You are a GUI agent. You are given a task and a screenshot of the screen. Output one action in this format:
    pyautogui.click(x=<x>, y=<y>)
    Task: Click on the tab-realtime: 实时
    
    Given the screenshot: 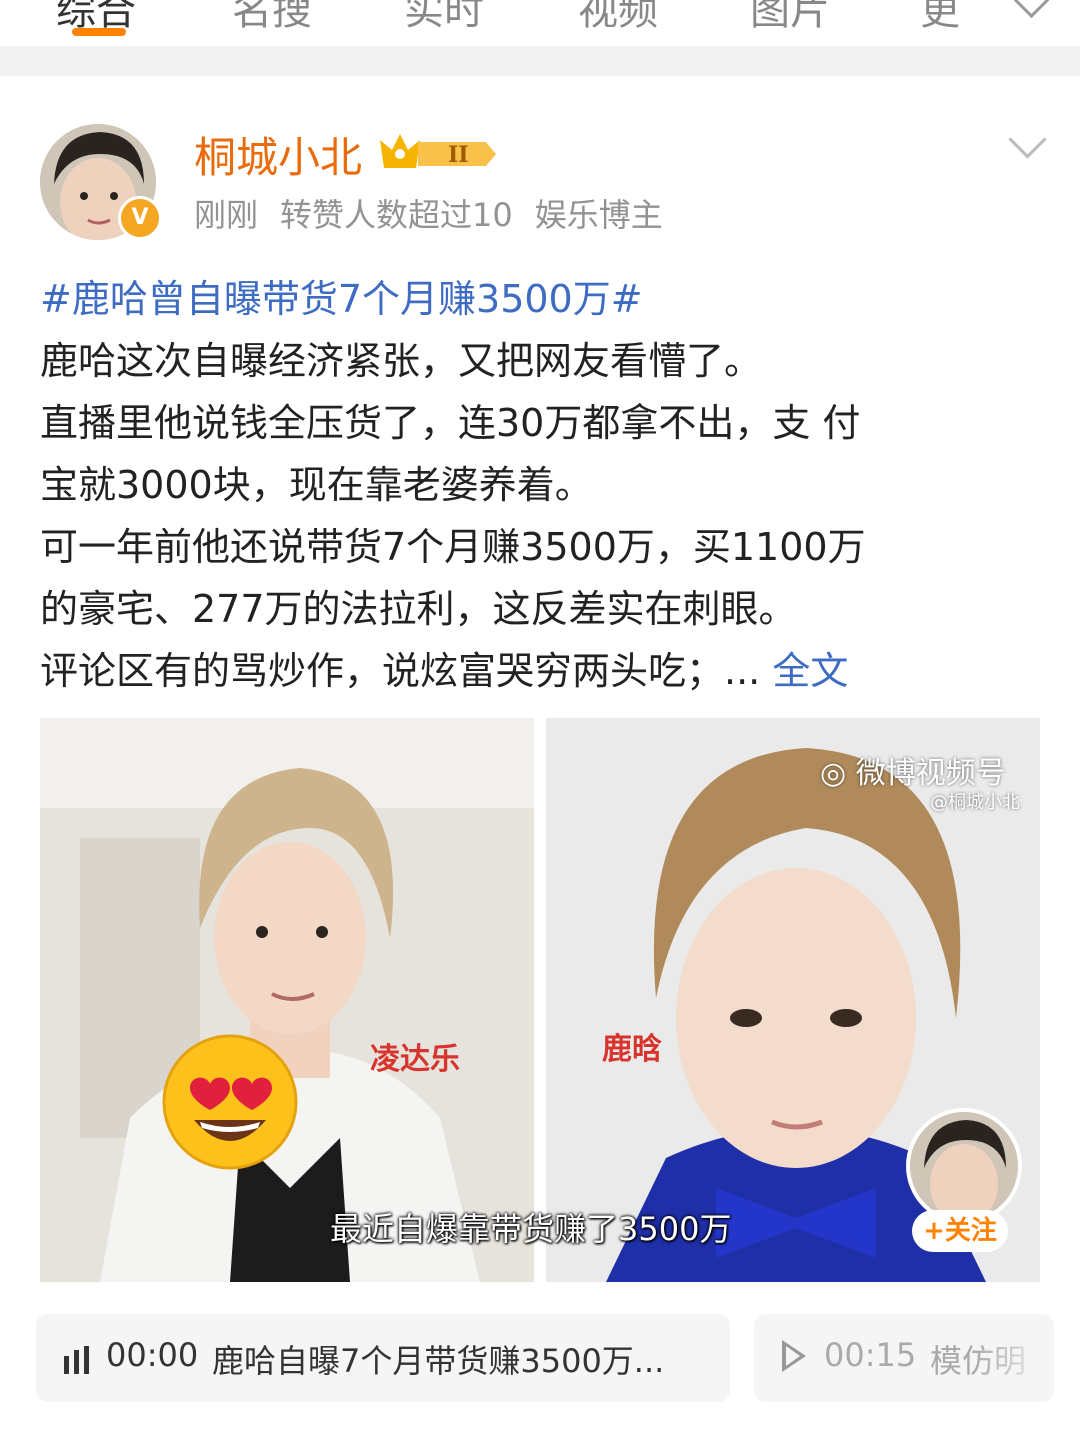 What is the action you would take?
    pyautogui.click(x=444, y=18)
    